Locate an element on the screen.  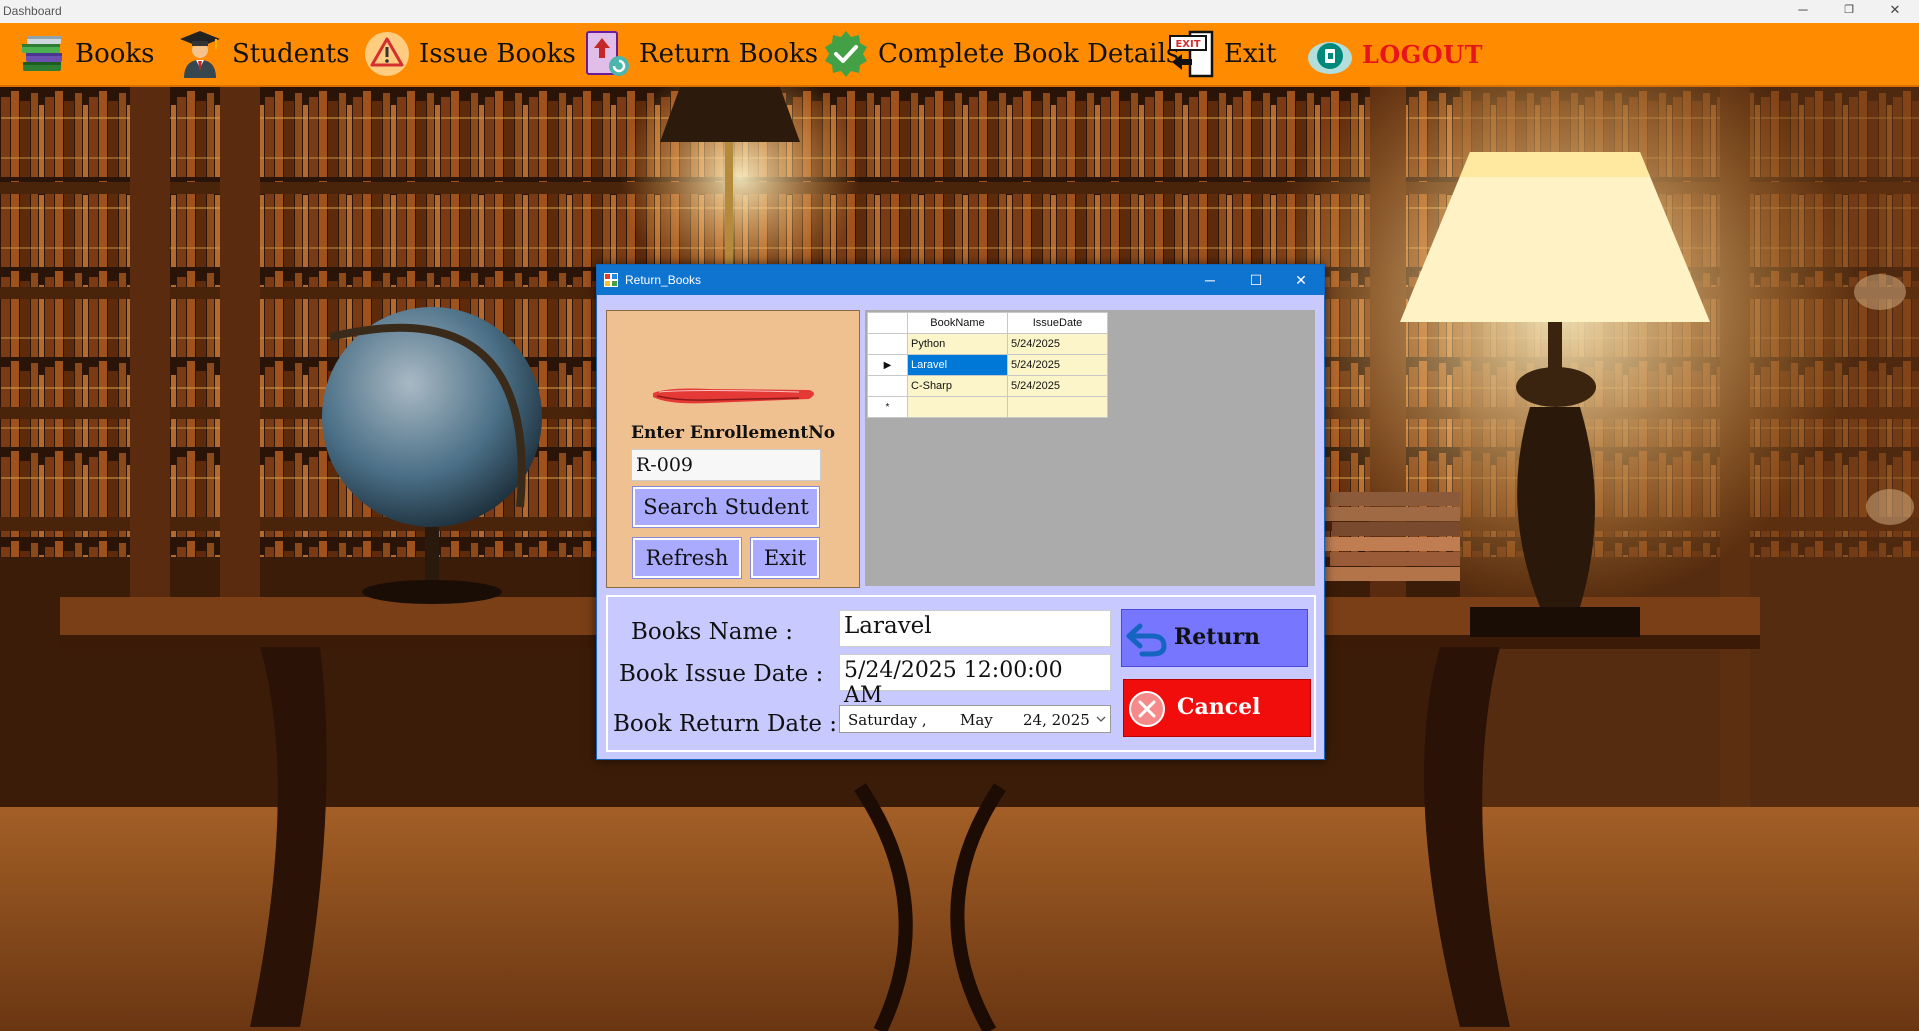
return-date-picker: Saturday , May 24, 2025 is located at coordinates (975, 719).